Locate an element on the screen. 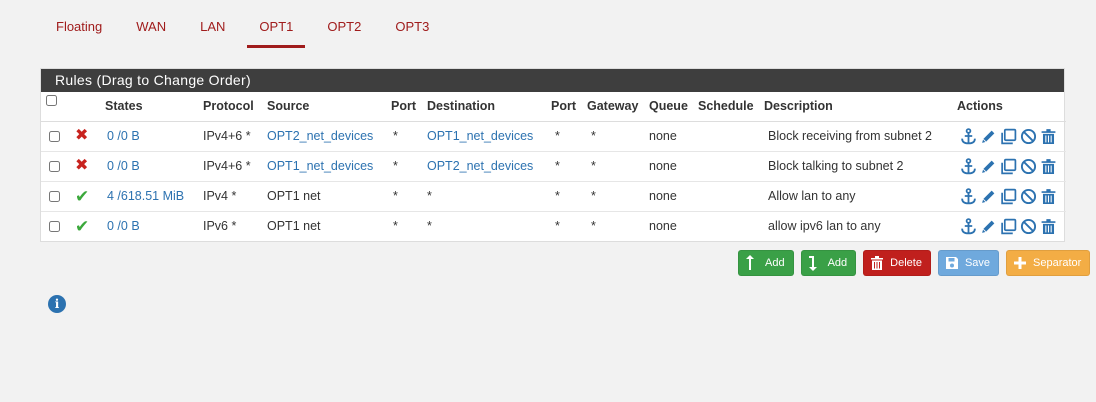 This screenshot has width=1096, height=402. add-rule-top-button: Add is located at coordinates (766, 263).